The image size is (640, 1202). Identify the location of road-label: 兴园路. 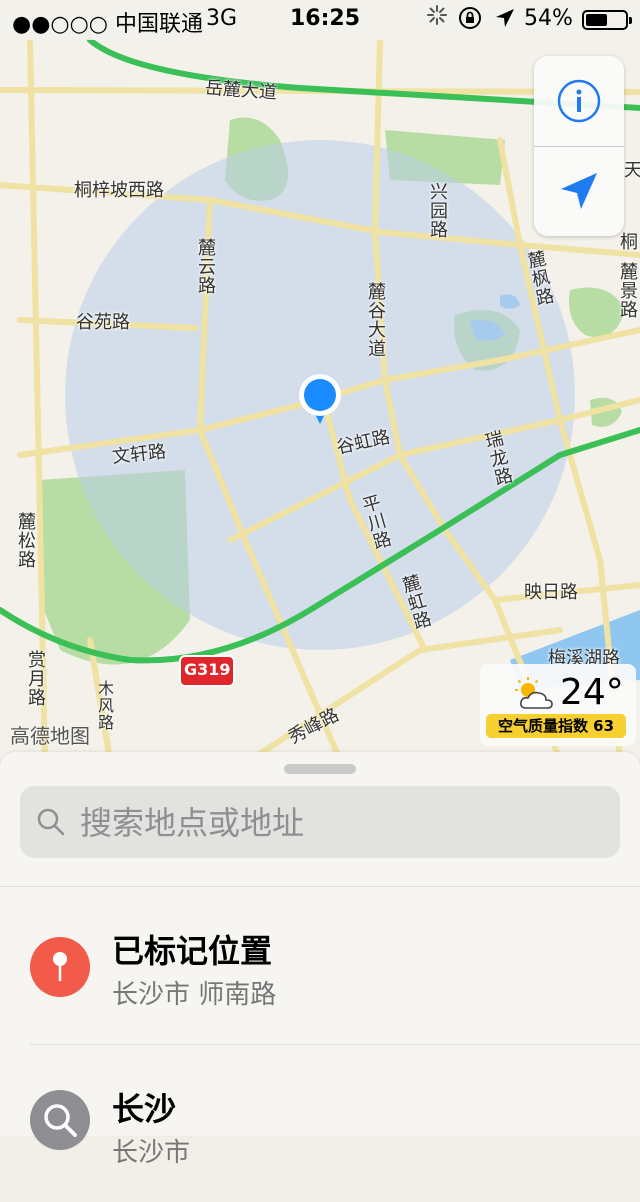
(437, 210).